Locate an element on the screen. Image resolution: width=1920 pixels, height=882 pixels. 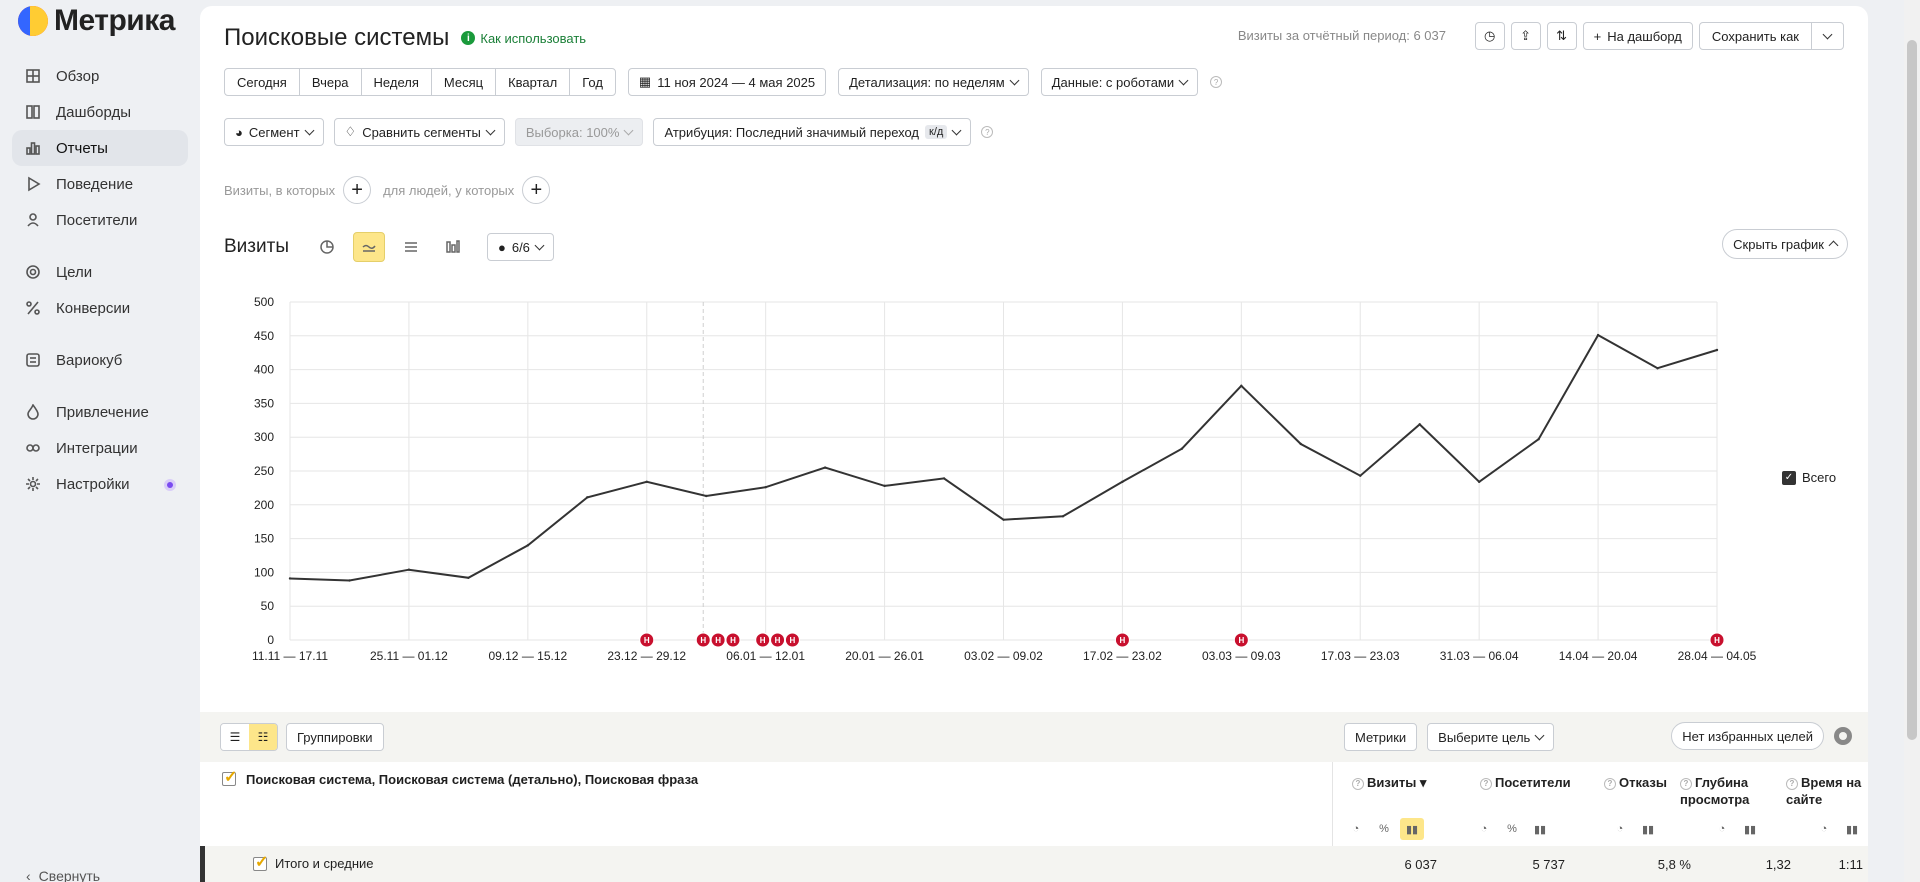
info-icon: i is located at coordinates (468, 38).